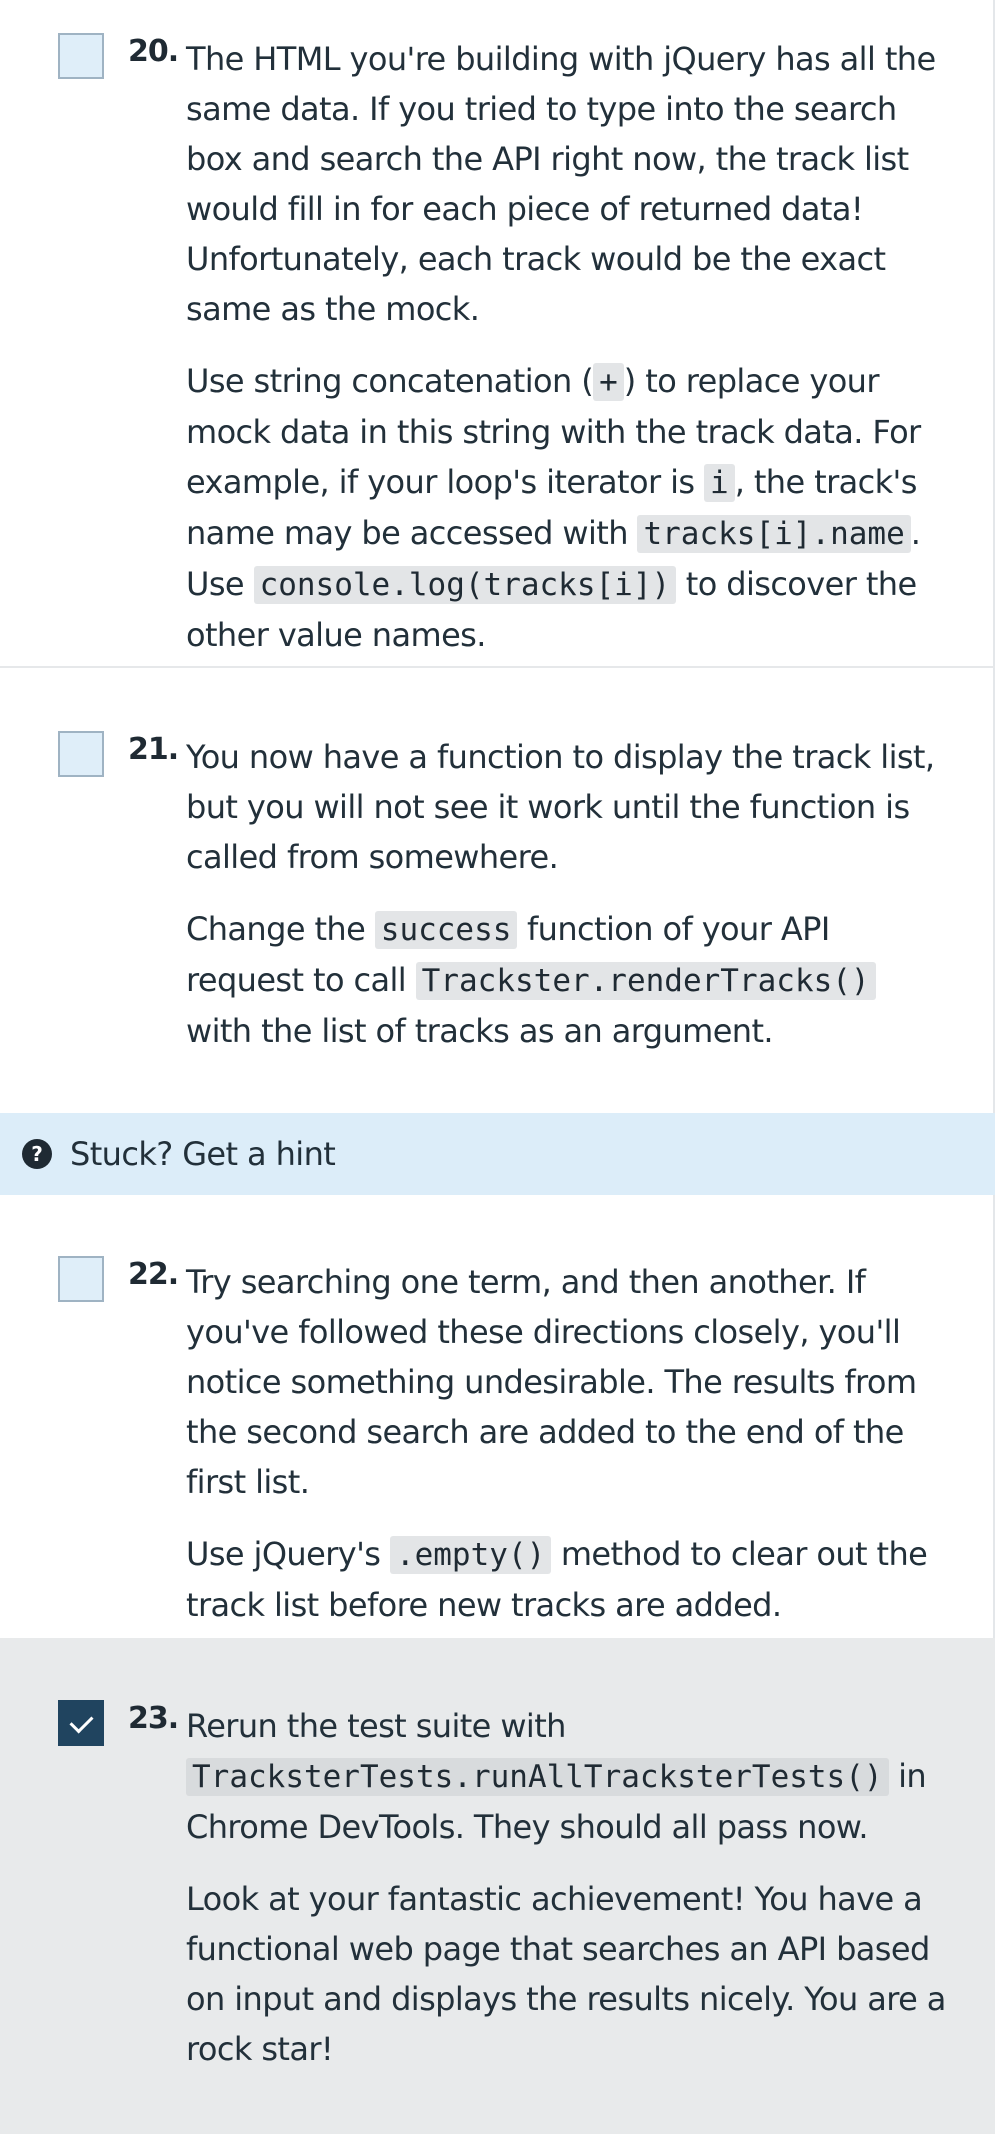  What do you see at coordinates (153, 1274) in the screenshot?
I see `task-22-number: 22.` at bounding box center [153, 1274].